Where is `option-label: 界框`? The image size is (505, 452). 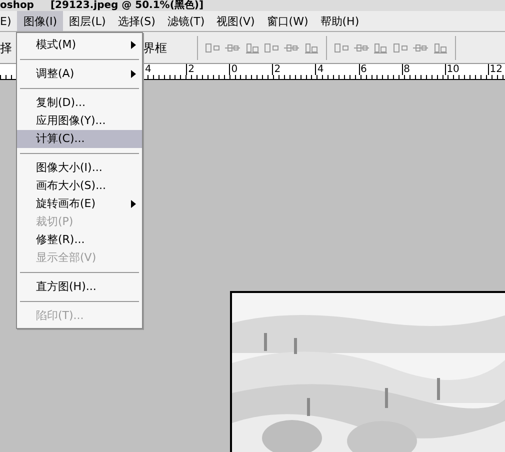 option-label: 界框 is located at coordinates (155, 48).